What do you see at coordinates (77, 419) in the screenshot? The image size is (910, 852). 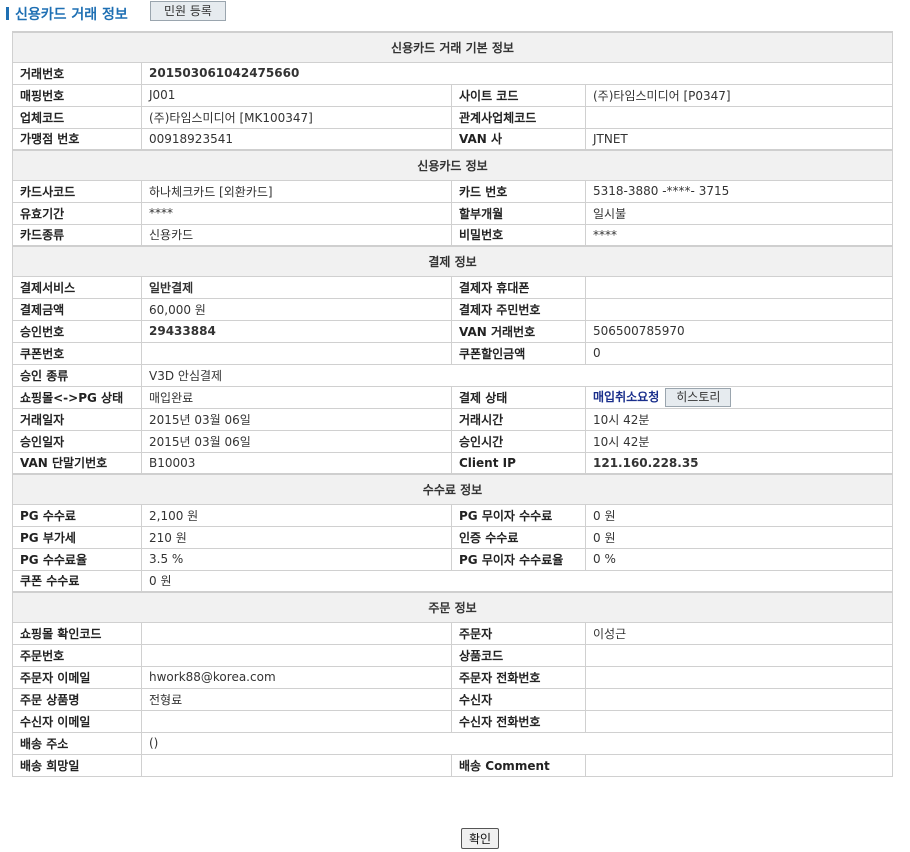 I see `field-label: 거래일자` at bounding box center [77, 419].